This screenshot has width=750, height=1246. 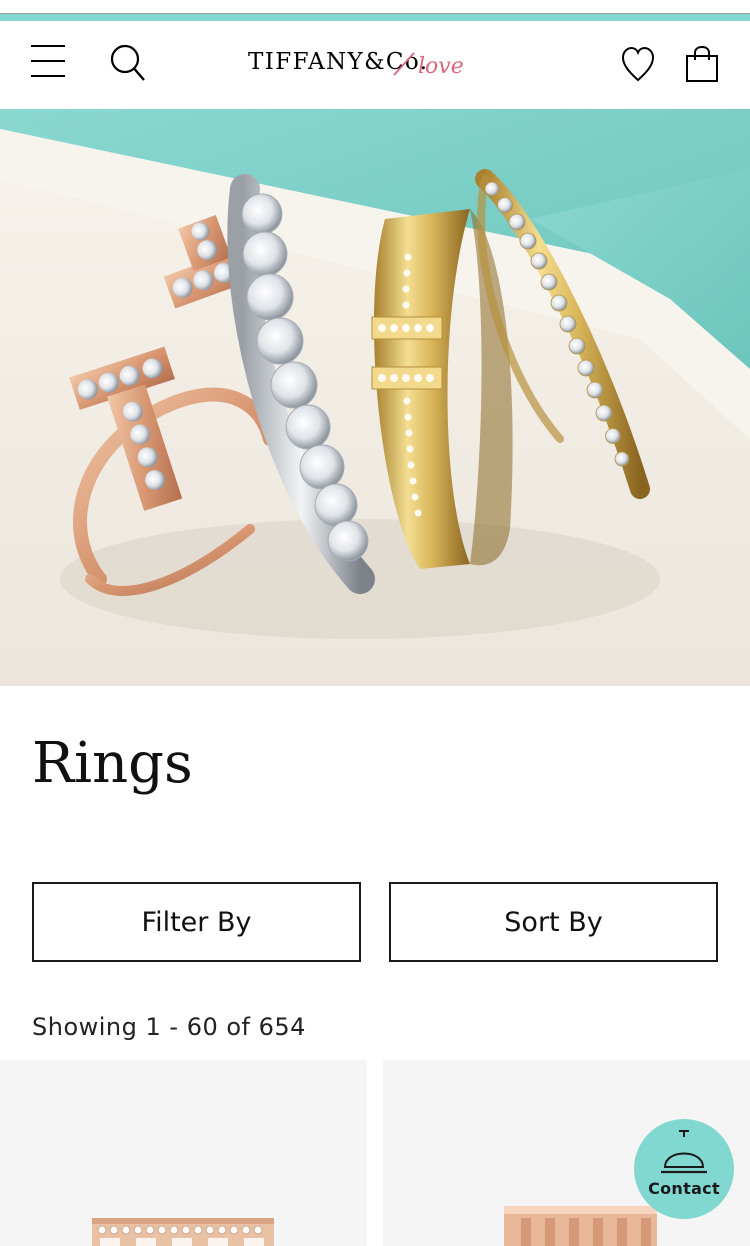 I want to click on browser-top-border, so click(x=375, y=7).